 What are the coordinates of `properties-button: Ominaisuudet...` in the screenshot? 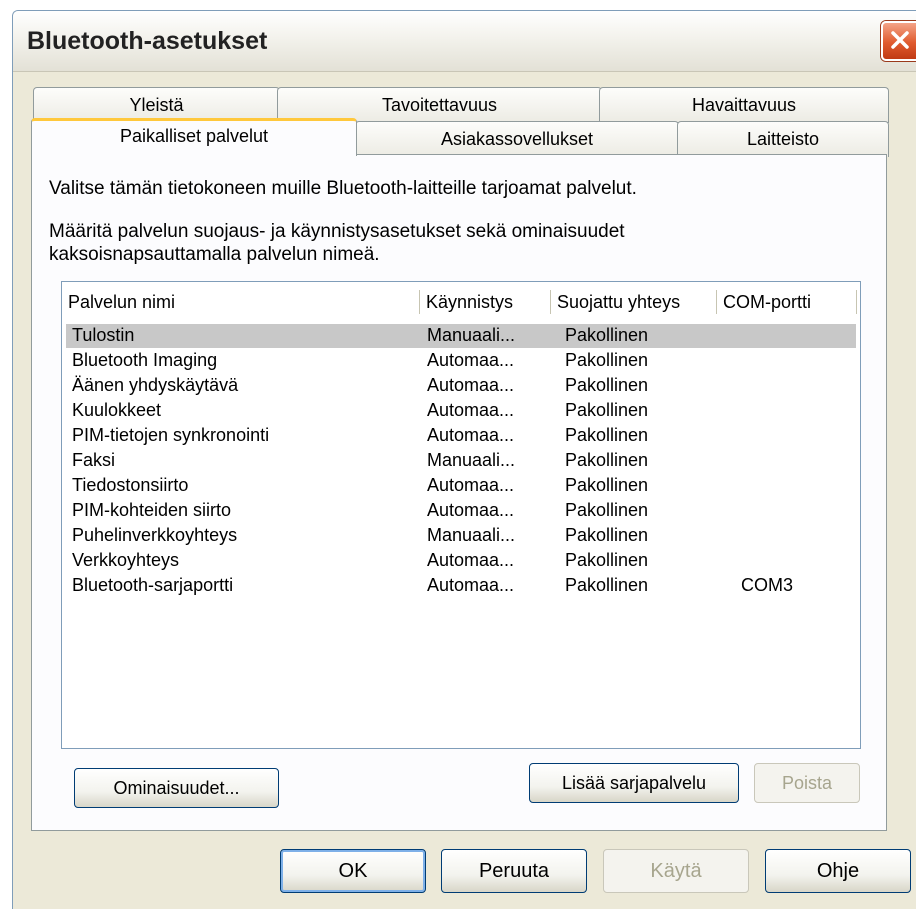 It's located at (176, 788).